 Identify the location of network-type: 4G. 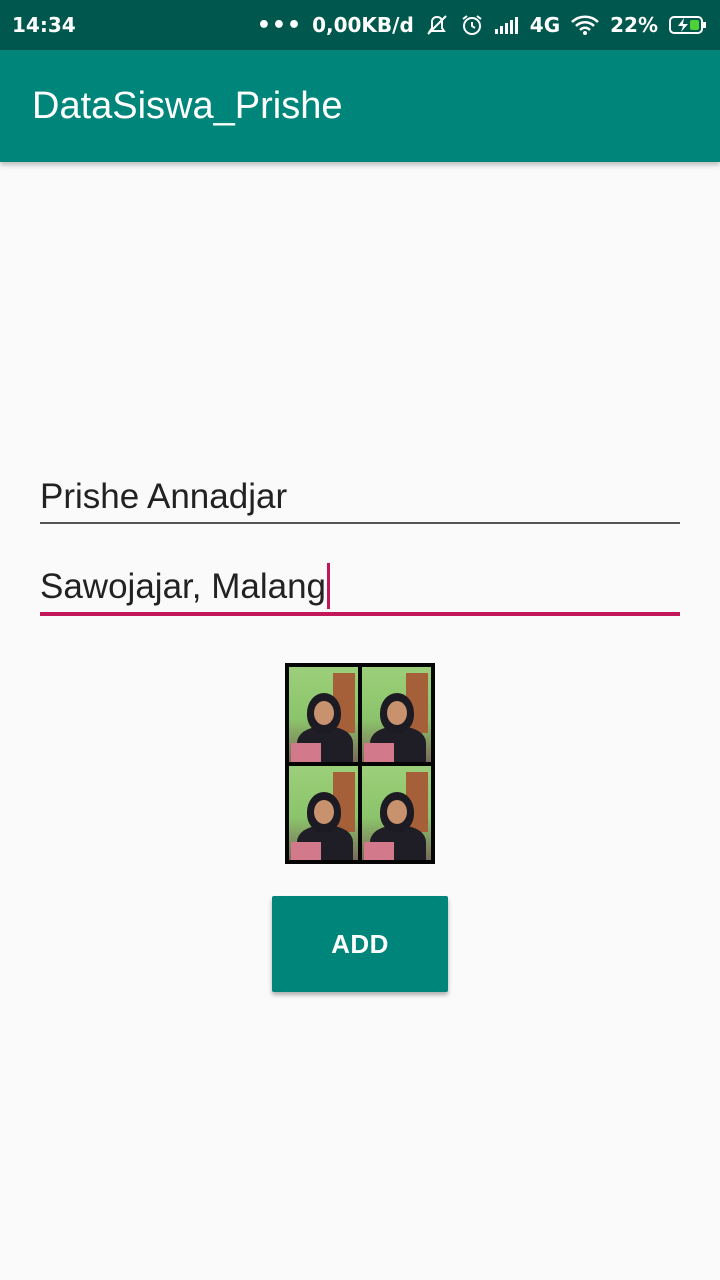
(545, 25).